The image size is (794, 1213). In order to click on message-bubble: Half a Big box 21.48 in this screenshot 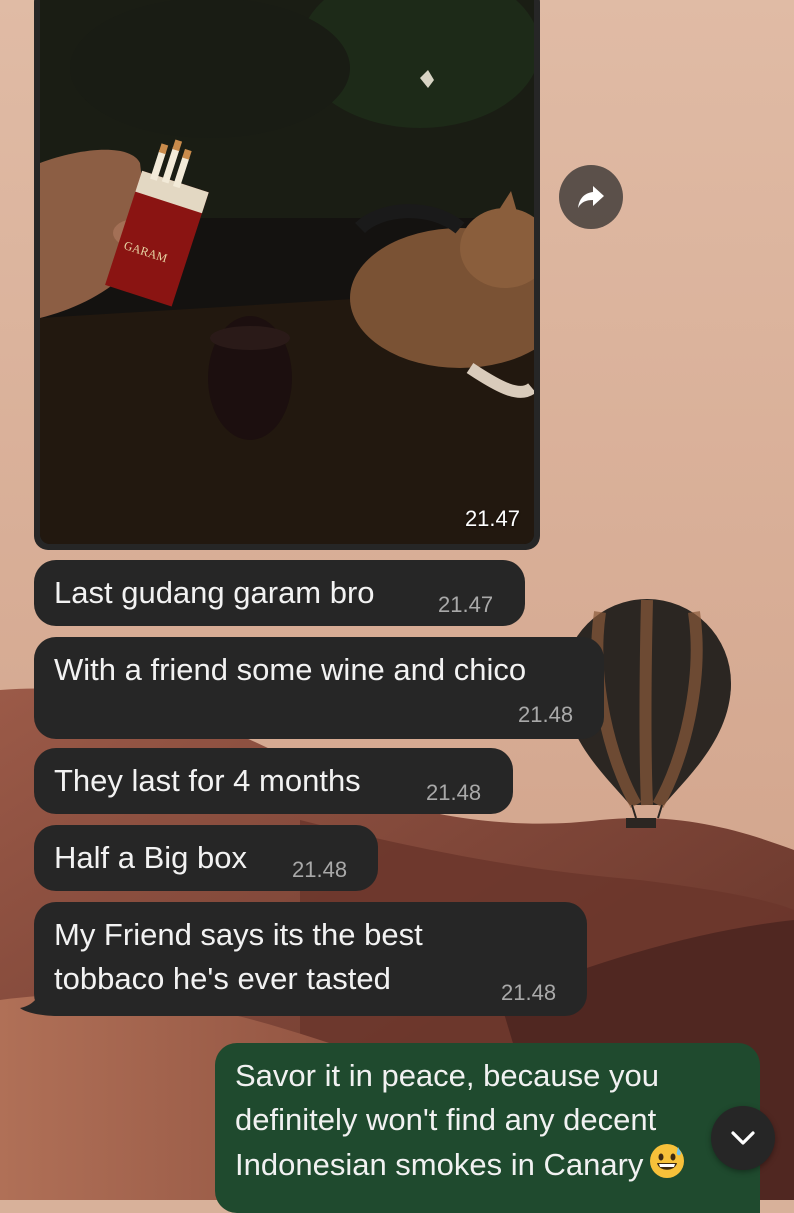, I will do `click(206, 858)`.